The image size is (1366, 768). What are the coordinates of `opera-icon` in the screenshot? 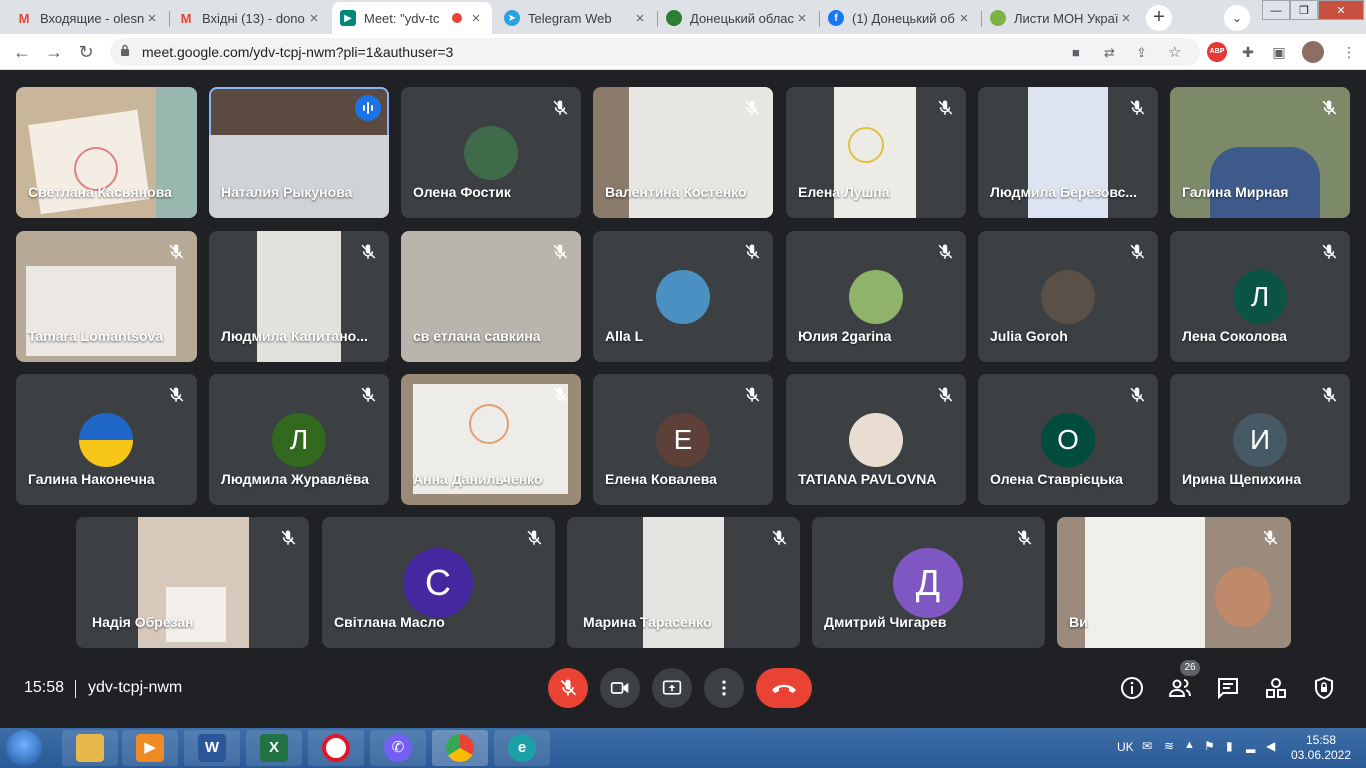 It's located at (336, 748).